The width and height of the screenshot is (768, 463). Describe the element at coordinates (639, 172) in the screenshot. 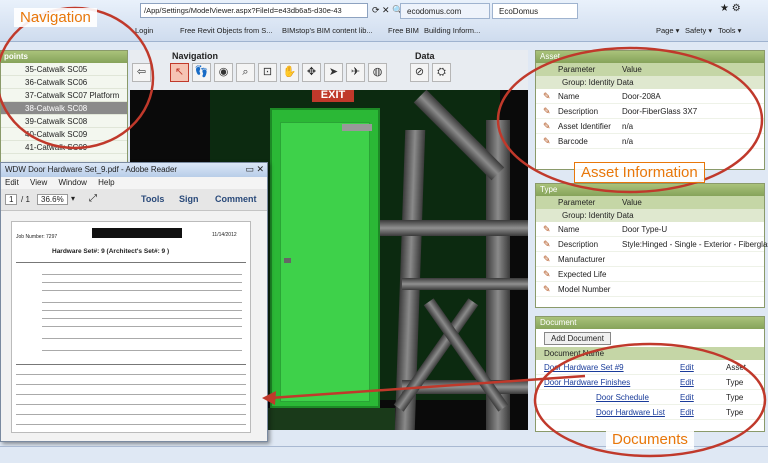

I see `annotation-asset-info: Asset Information` at that location.